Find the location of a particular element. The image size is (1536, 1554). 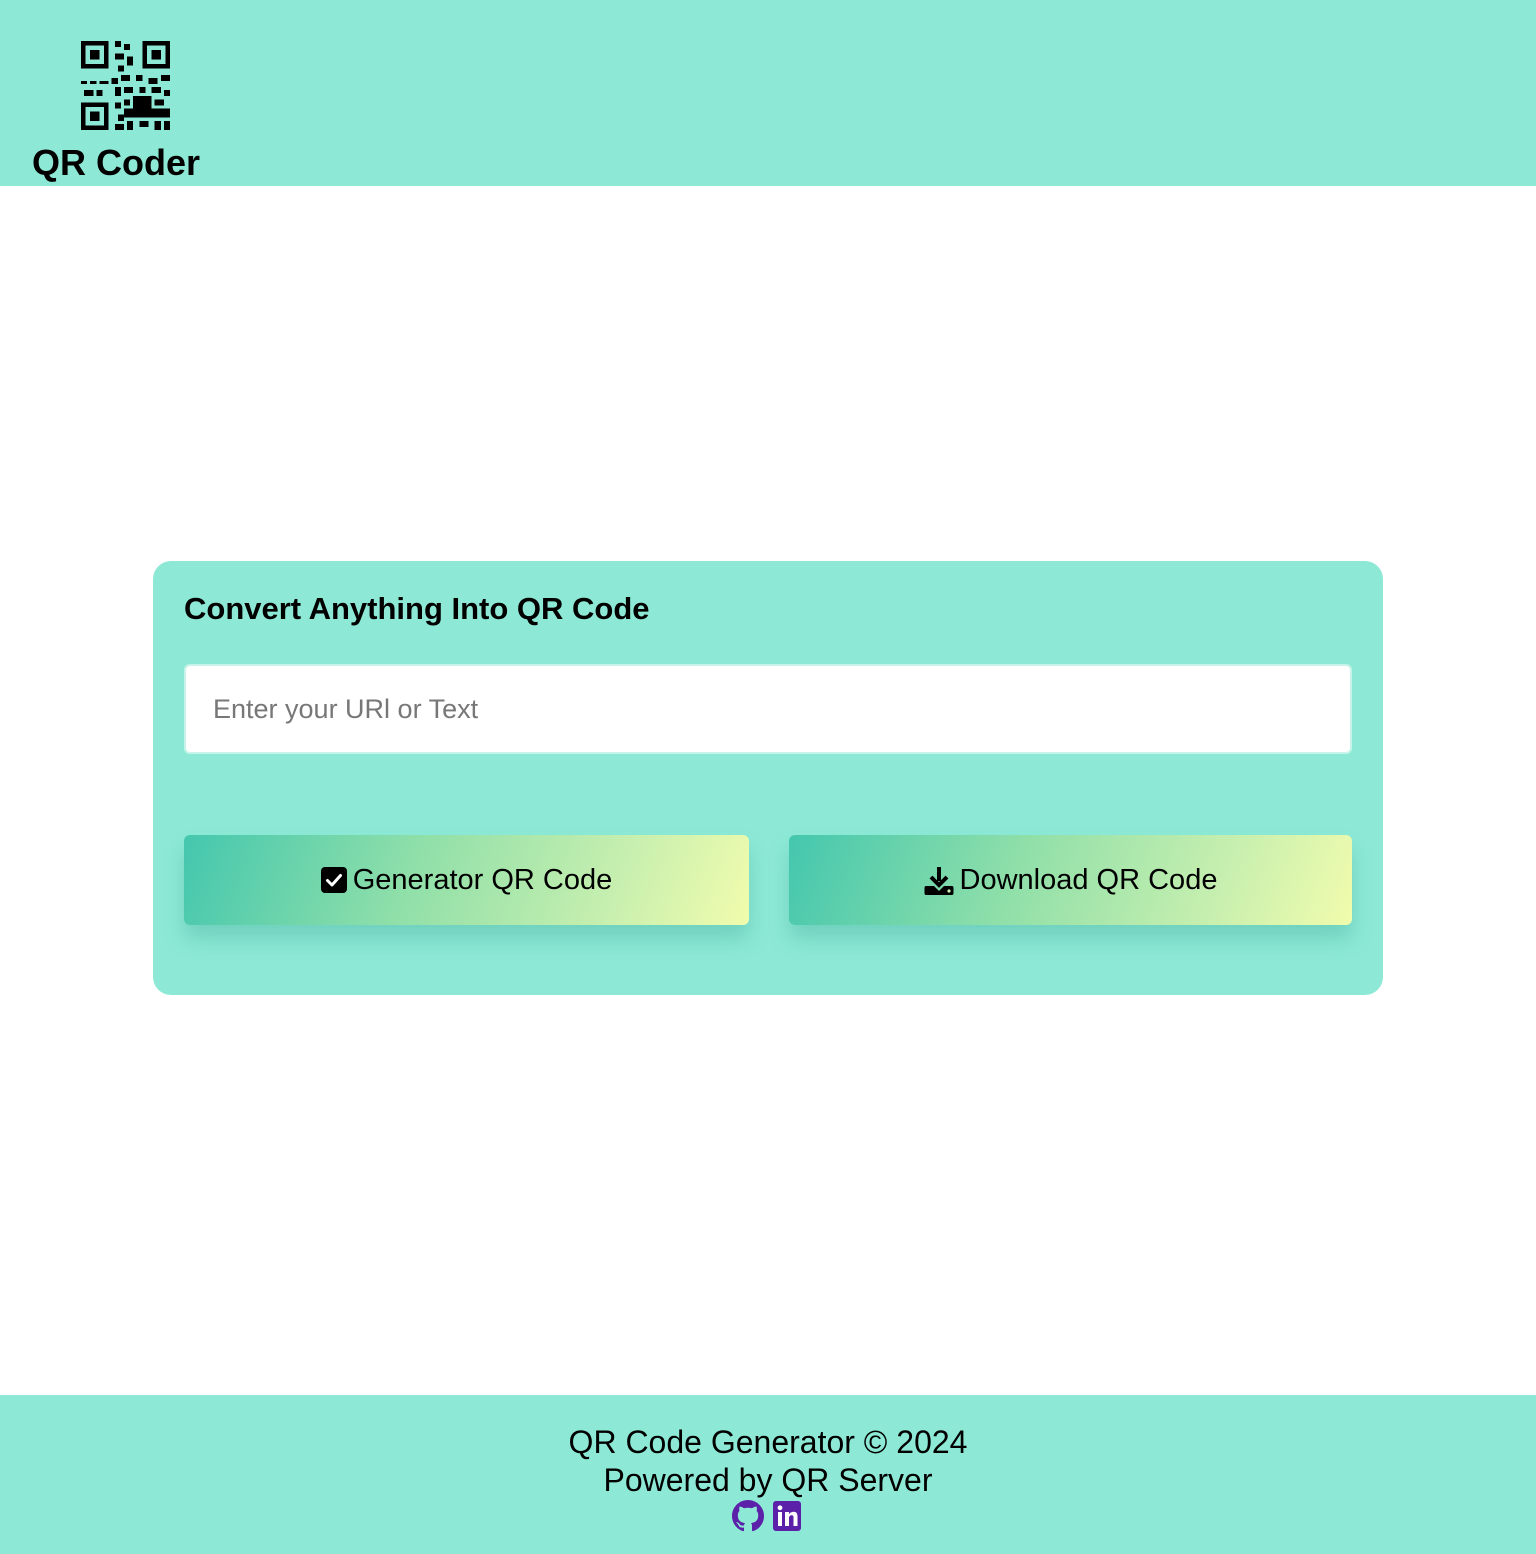

github-link is located at coordinates (748, 1516).